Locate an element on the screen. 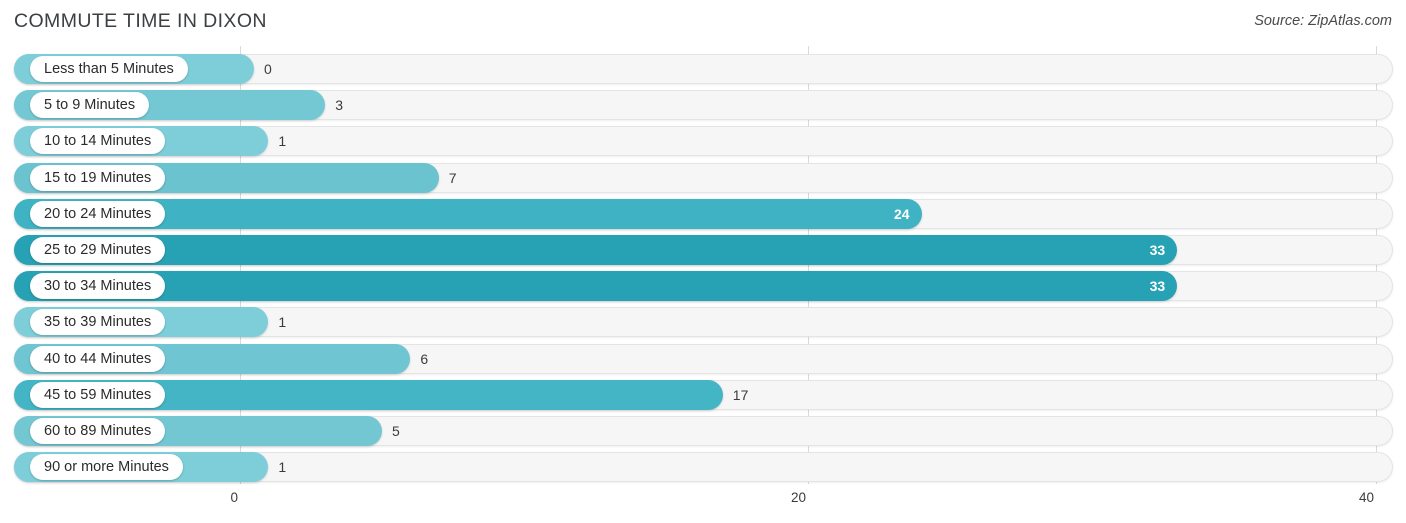 This screenshot has width=1406, height=523. category-label: 15 to 19 Minutes is located at coordinates (98, 177).